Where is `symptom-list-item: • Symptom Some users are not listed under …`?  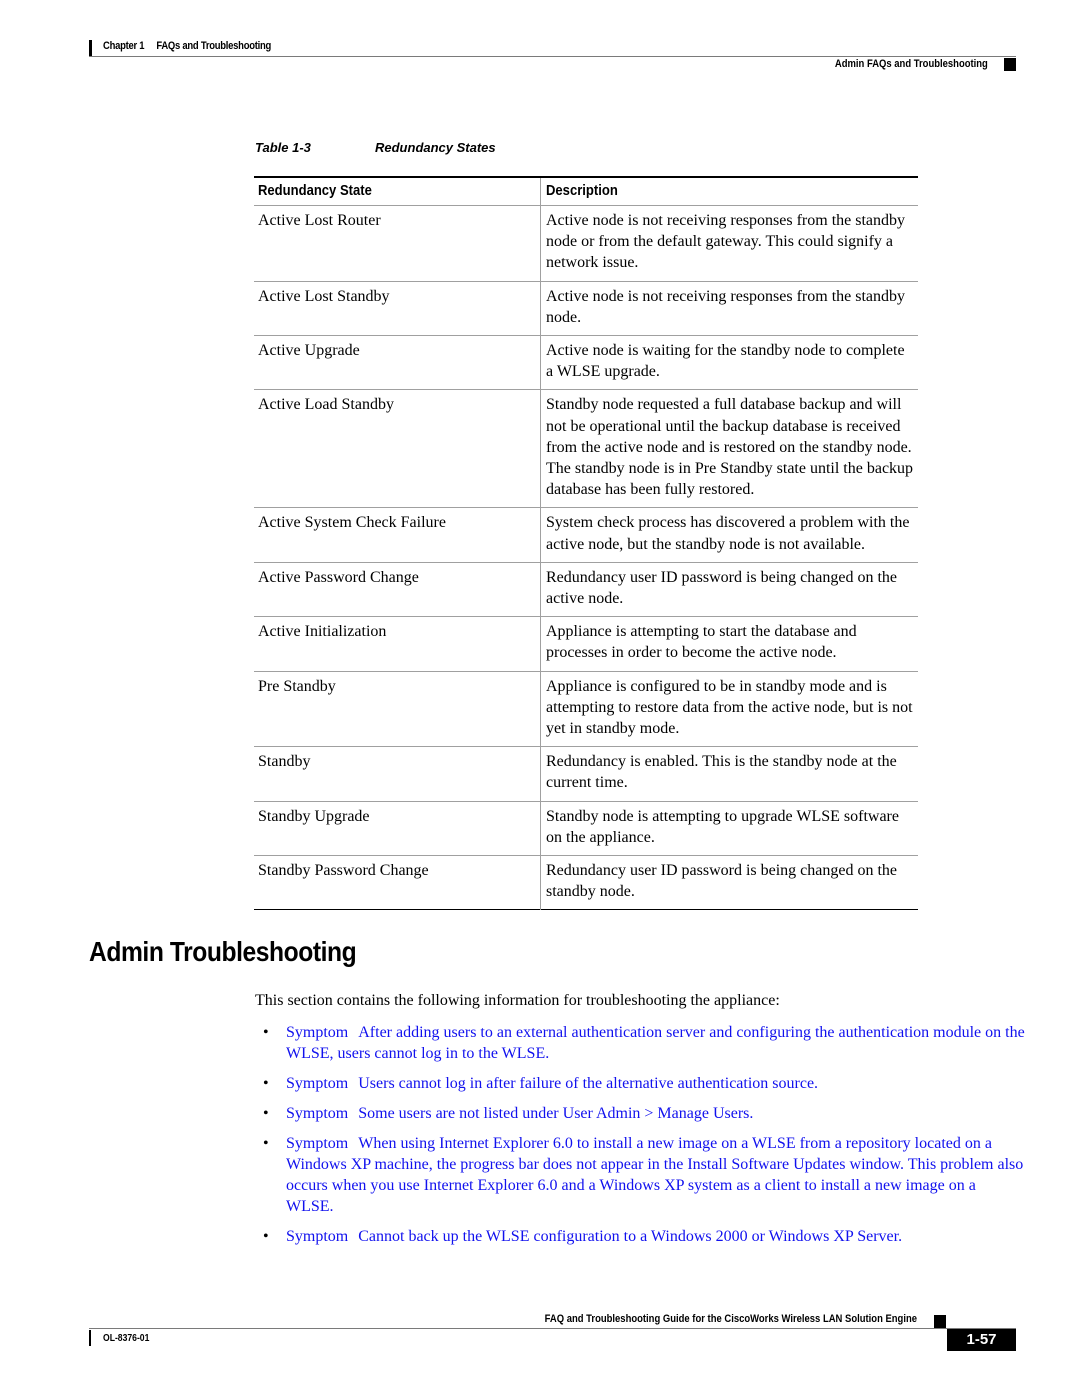
symptom-list-item: • Symptom Some users are not listed under … is located at coordinates (640, 1113).